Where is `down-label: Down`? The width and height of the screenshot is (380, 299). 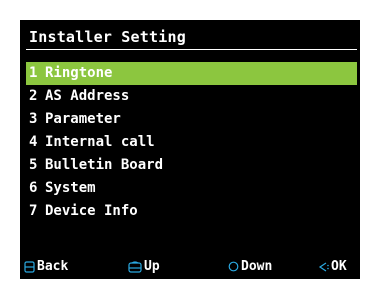 down-label: Down is located at coordinates (257, 266).